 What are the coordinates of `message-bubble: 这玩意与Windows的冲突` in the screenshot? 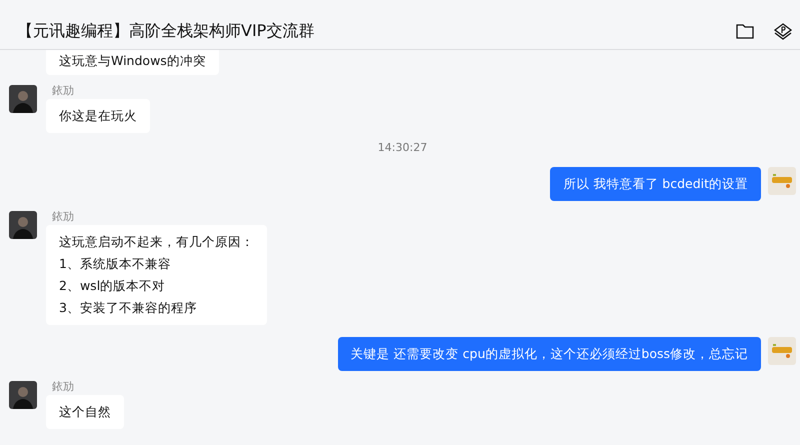 It's located at (132, 62).